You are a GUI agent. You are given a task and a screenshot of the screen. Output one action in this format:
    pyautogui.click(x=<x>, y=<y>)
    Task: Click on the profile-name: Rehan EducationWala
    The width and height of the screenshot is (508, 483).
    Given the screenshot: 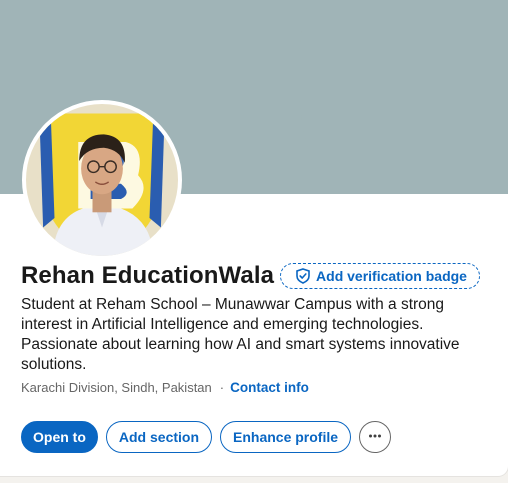 What is the action you would take?
    pyautogui.click(x=148, y=275)
    